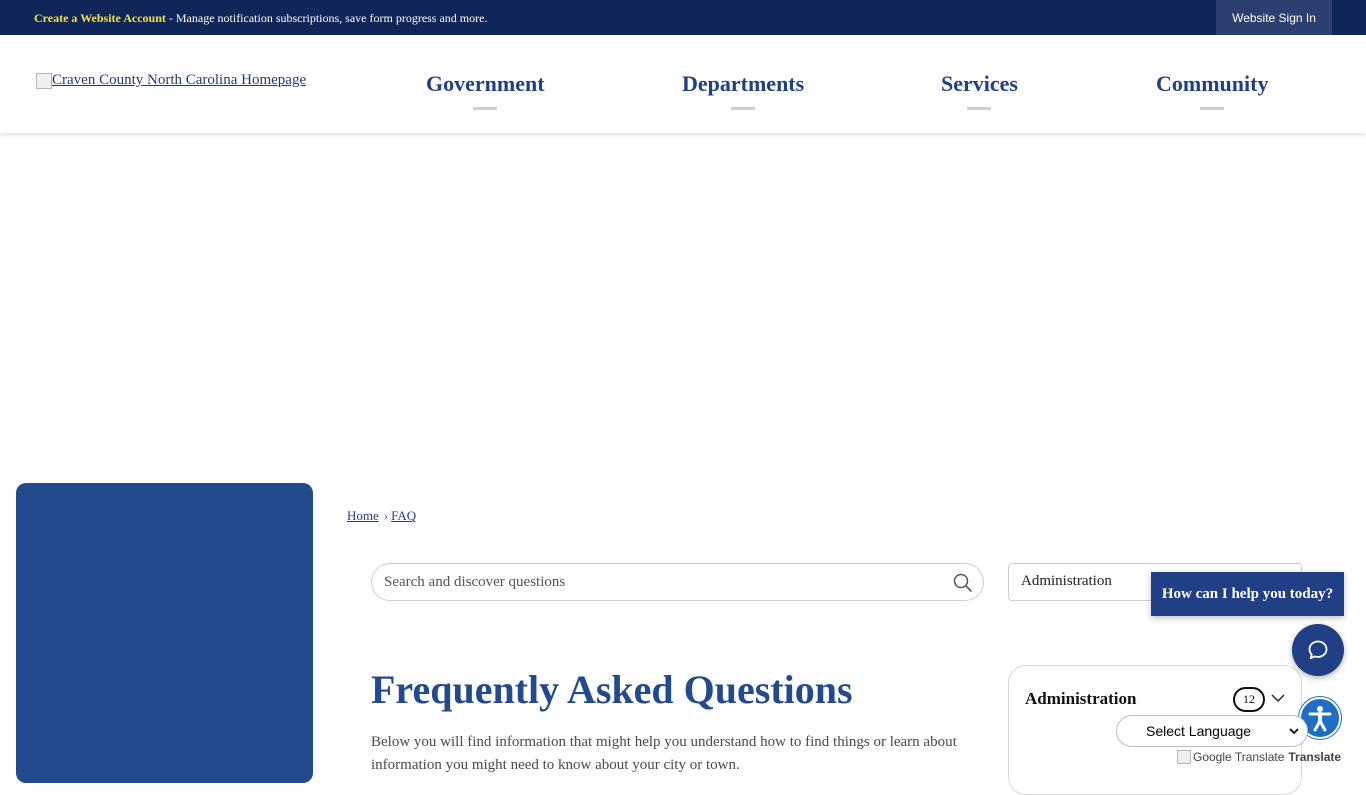  I want to click on translate-label: Translate, so click(1315, 757).